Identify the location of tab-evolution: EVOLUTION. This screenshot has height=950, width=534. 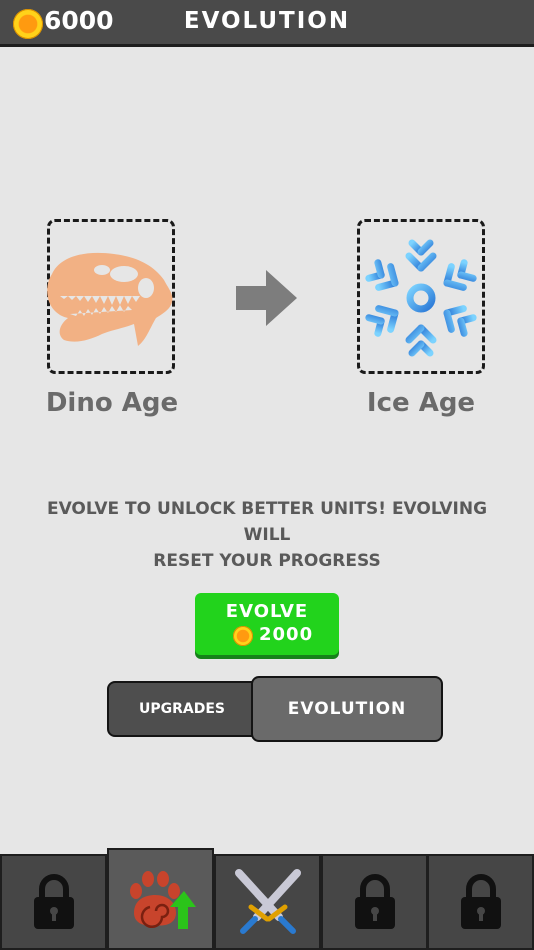
(347, 709).